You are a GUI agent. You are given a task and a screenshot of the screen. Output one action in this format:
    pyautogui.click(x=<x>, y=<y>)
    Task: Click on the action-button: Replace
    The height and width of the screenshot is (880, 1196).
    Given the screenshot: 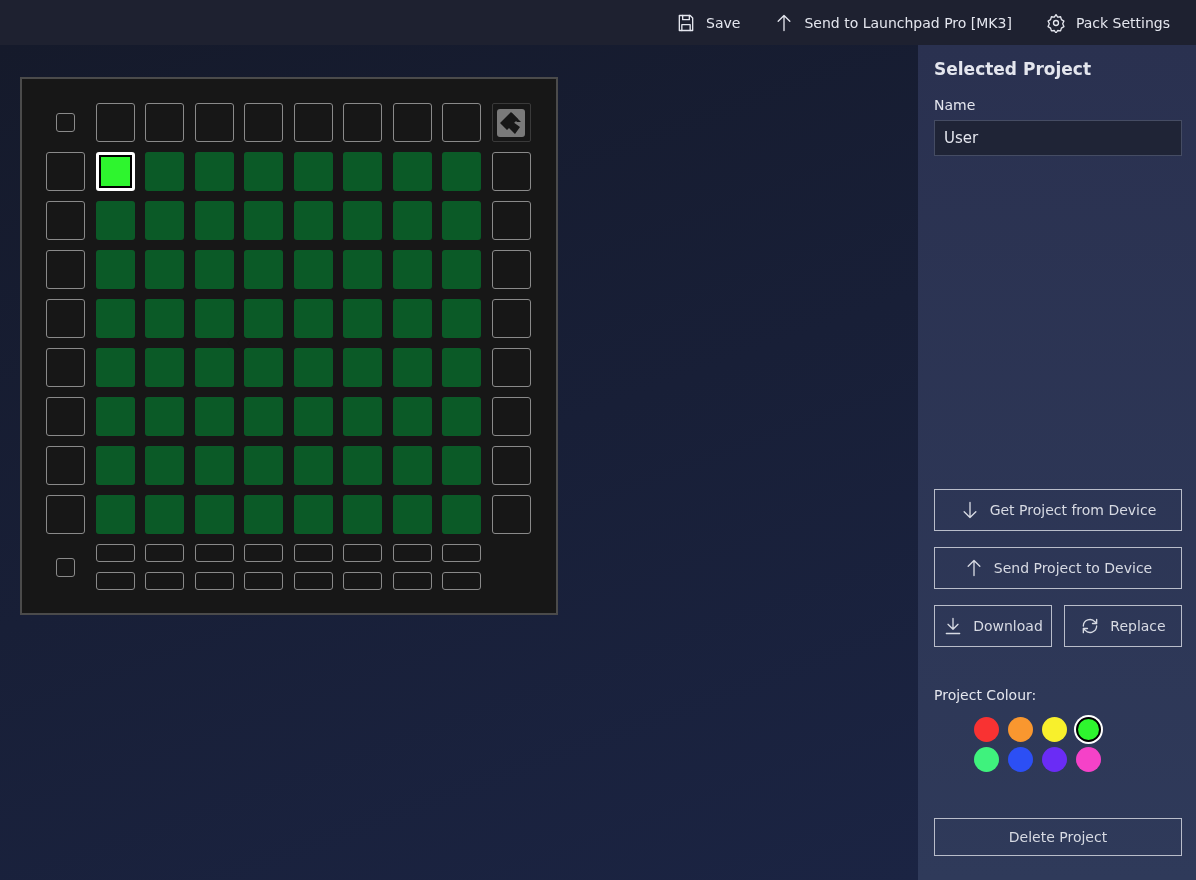 What is the action you would take?
    pyautogui.click(x=1123, y=626)
    